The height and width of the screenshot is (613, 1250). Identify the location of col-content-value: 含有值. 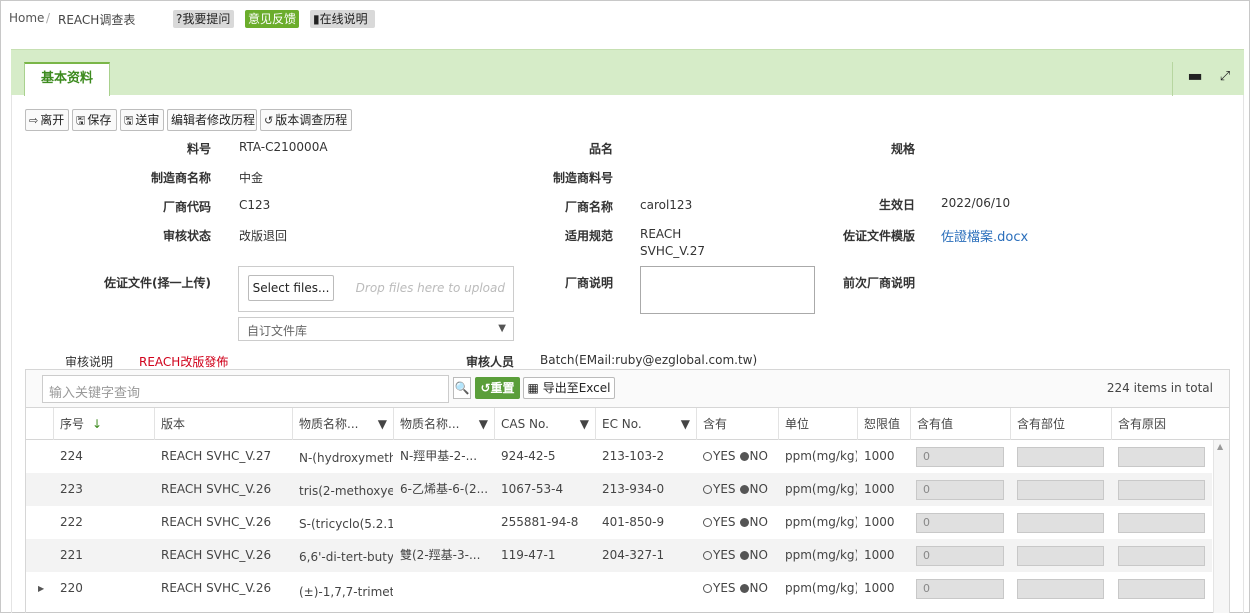
(960, 424).